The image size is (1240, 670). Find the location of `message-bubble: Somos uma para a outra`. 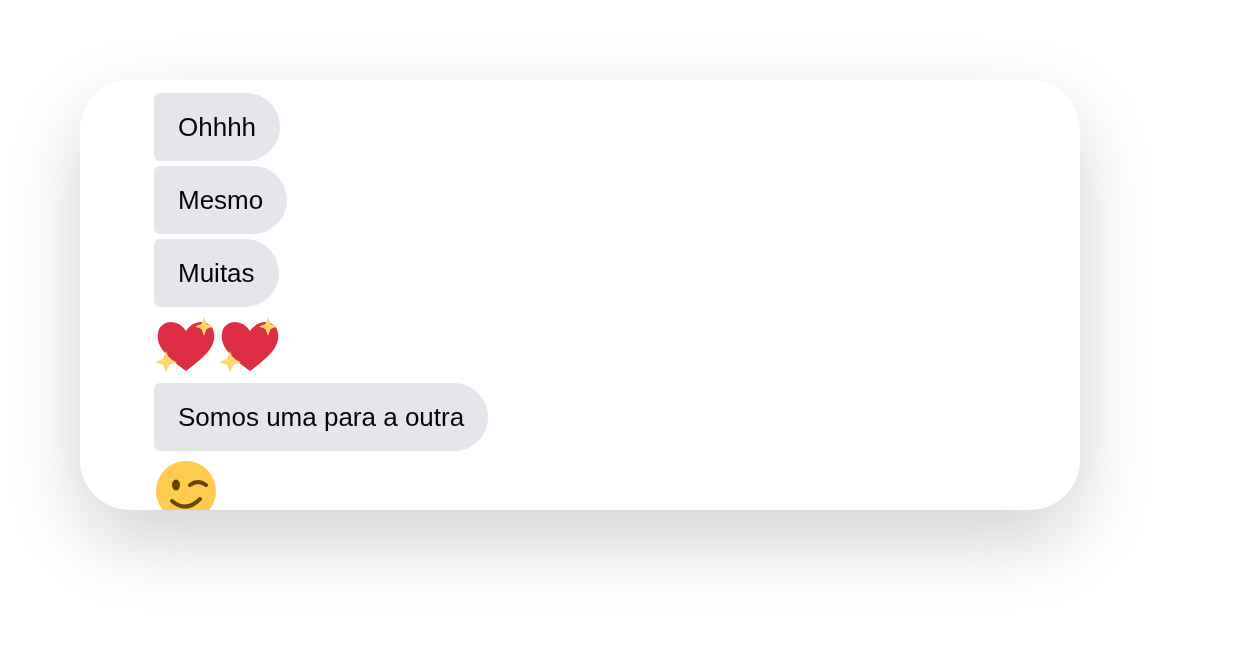

message-bubble: Somos uma para a outra is located at coordinates (321, 417).